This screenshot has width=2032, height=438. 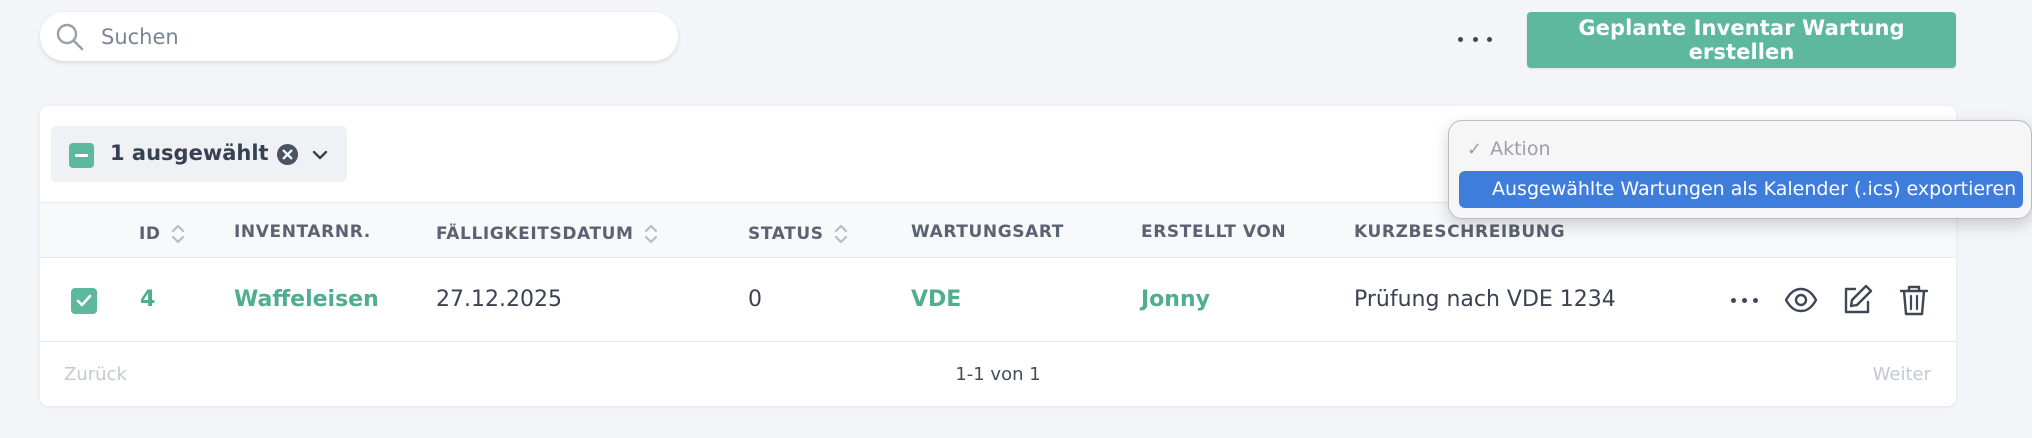 I want to click on search-input, so click(x=381, y=37).